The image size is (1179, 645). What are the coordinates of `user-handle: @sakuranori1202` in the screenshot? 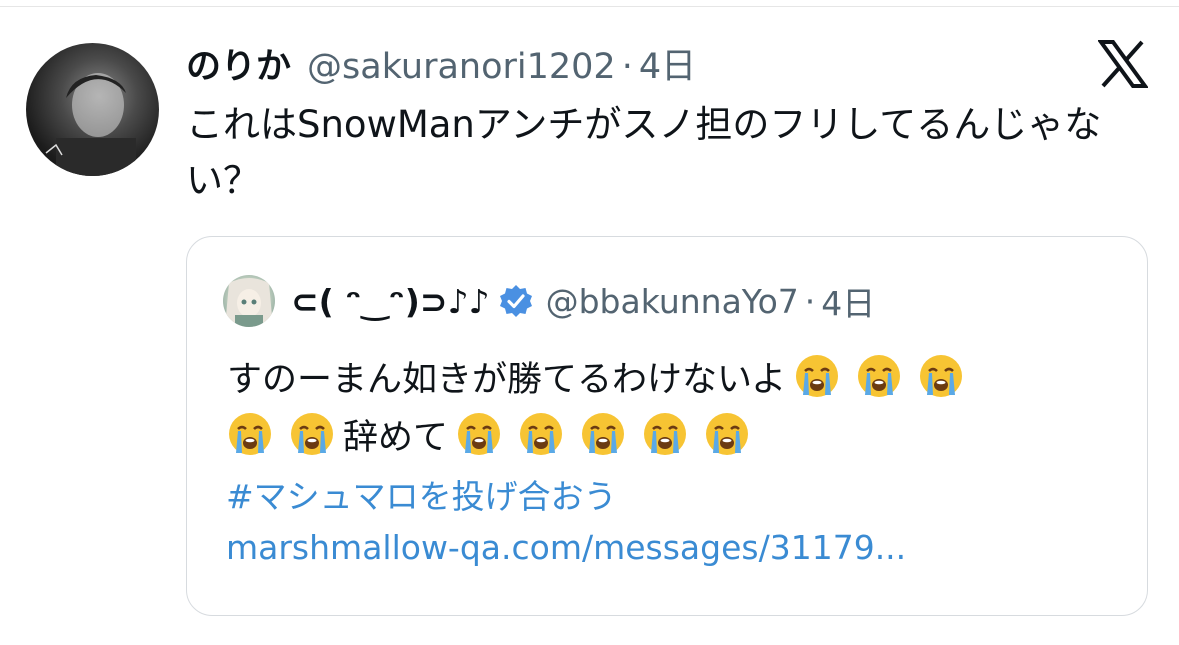 It's located at (461, 67).